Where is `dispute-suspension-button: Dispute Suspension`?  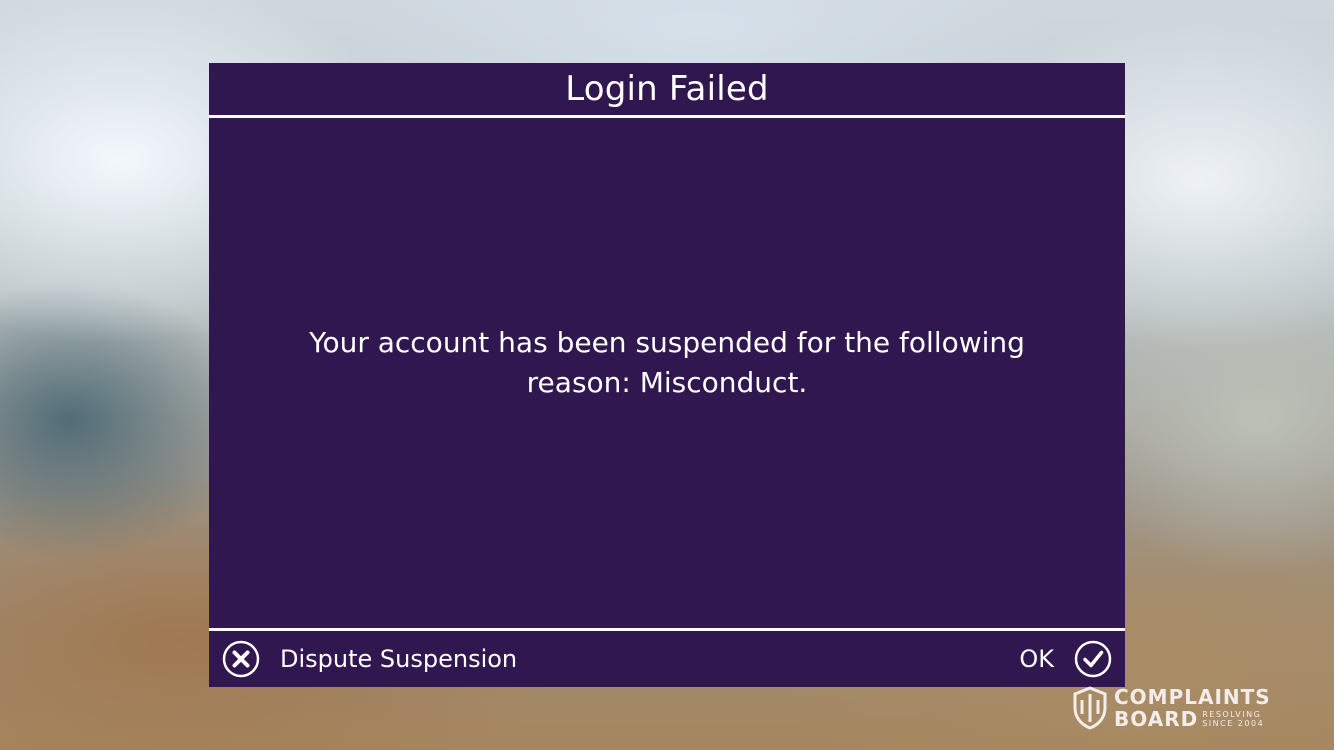 dispute-suspension-button: Dispute Suspension is located at coordinates (369, 659).